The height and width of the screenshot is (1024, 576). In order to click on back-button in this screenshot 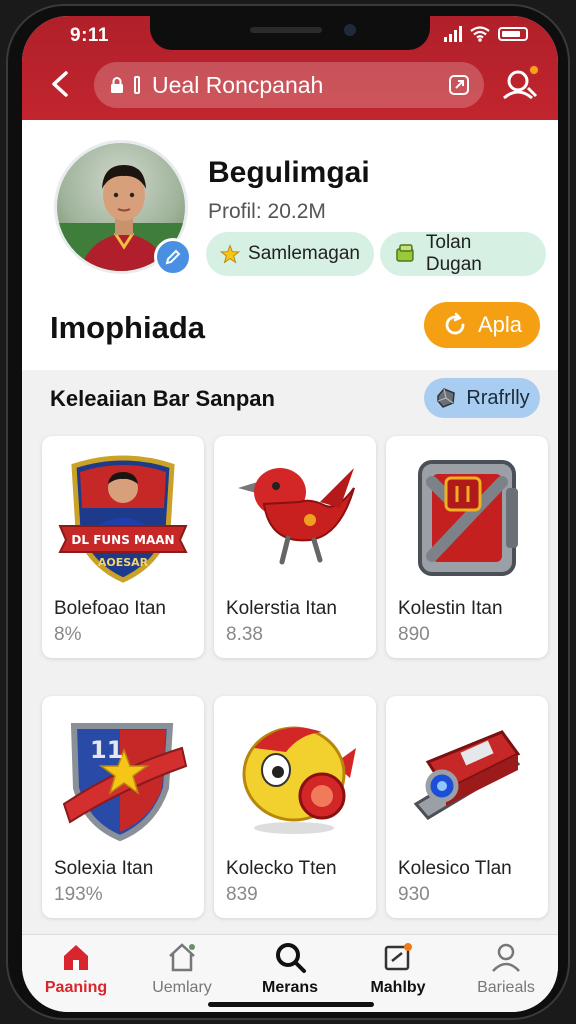, I will do `click(60, 84)`.